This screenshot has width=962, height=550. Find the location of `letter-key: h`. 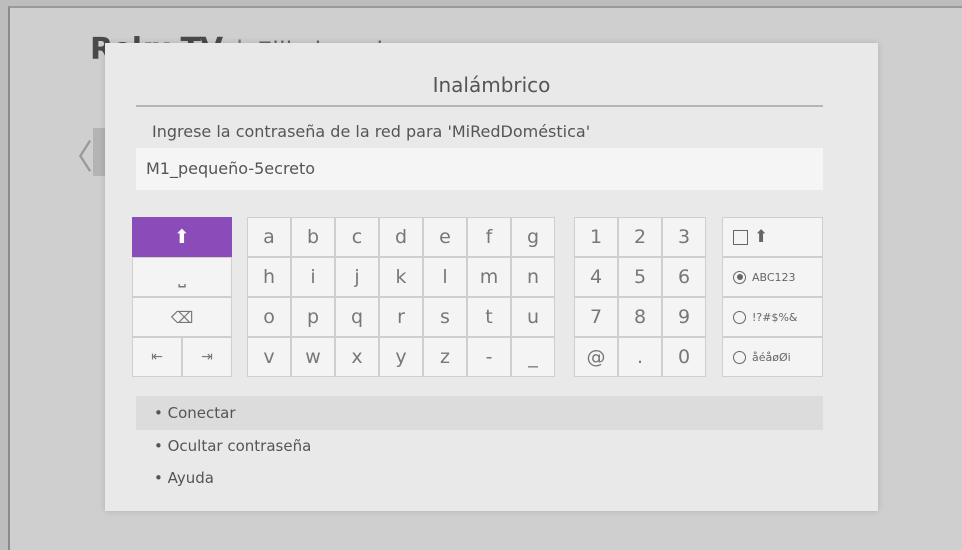

letter-key: h is located at coordinates (269, 277).